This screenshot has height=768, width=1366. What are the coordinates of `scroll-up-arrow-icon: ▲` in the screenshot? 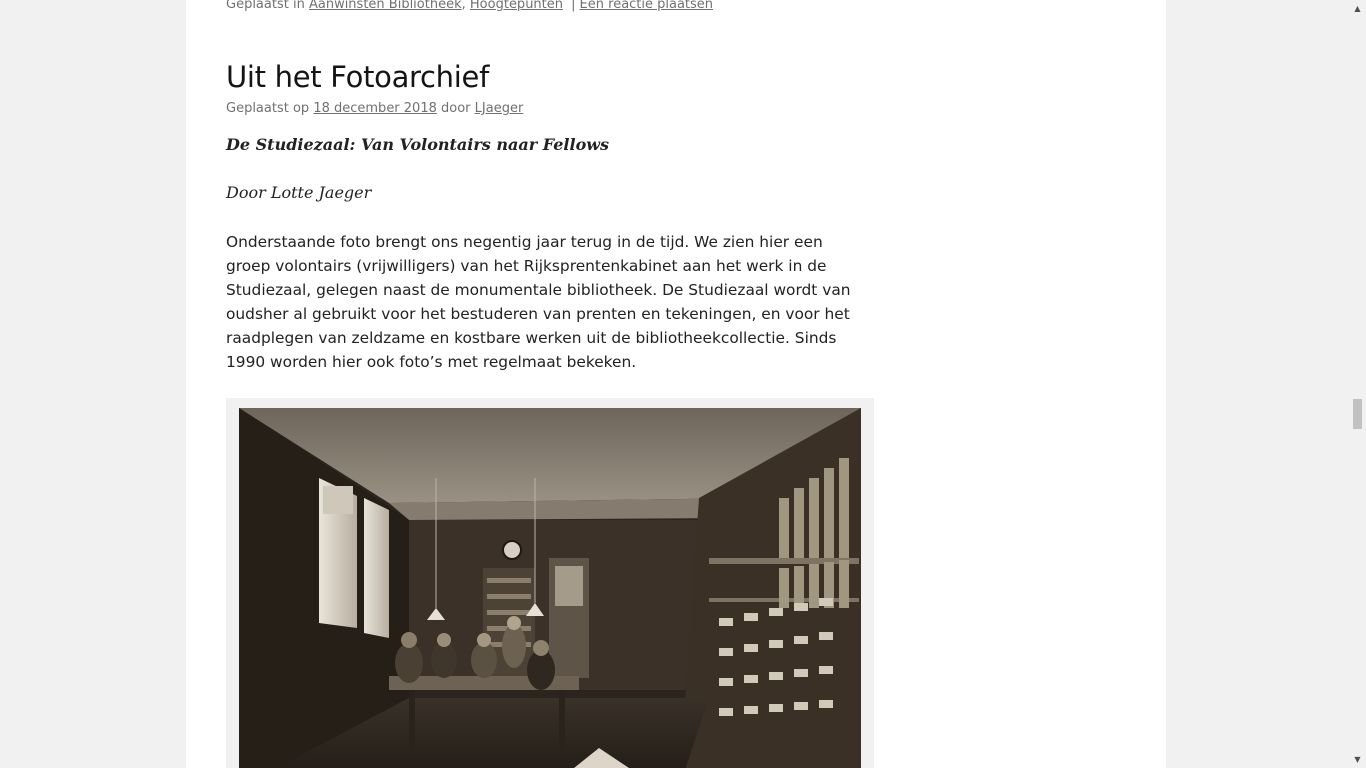 It's located at (1357, 8).